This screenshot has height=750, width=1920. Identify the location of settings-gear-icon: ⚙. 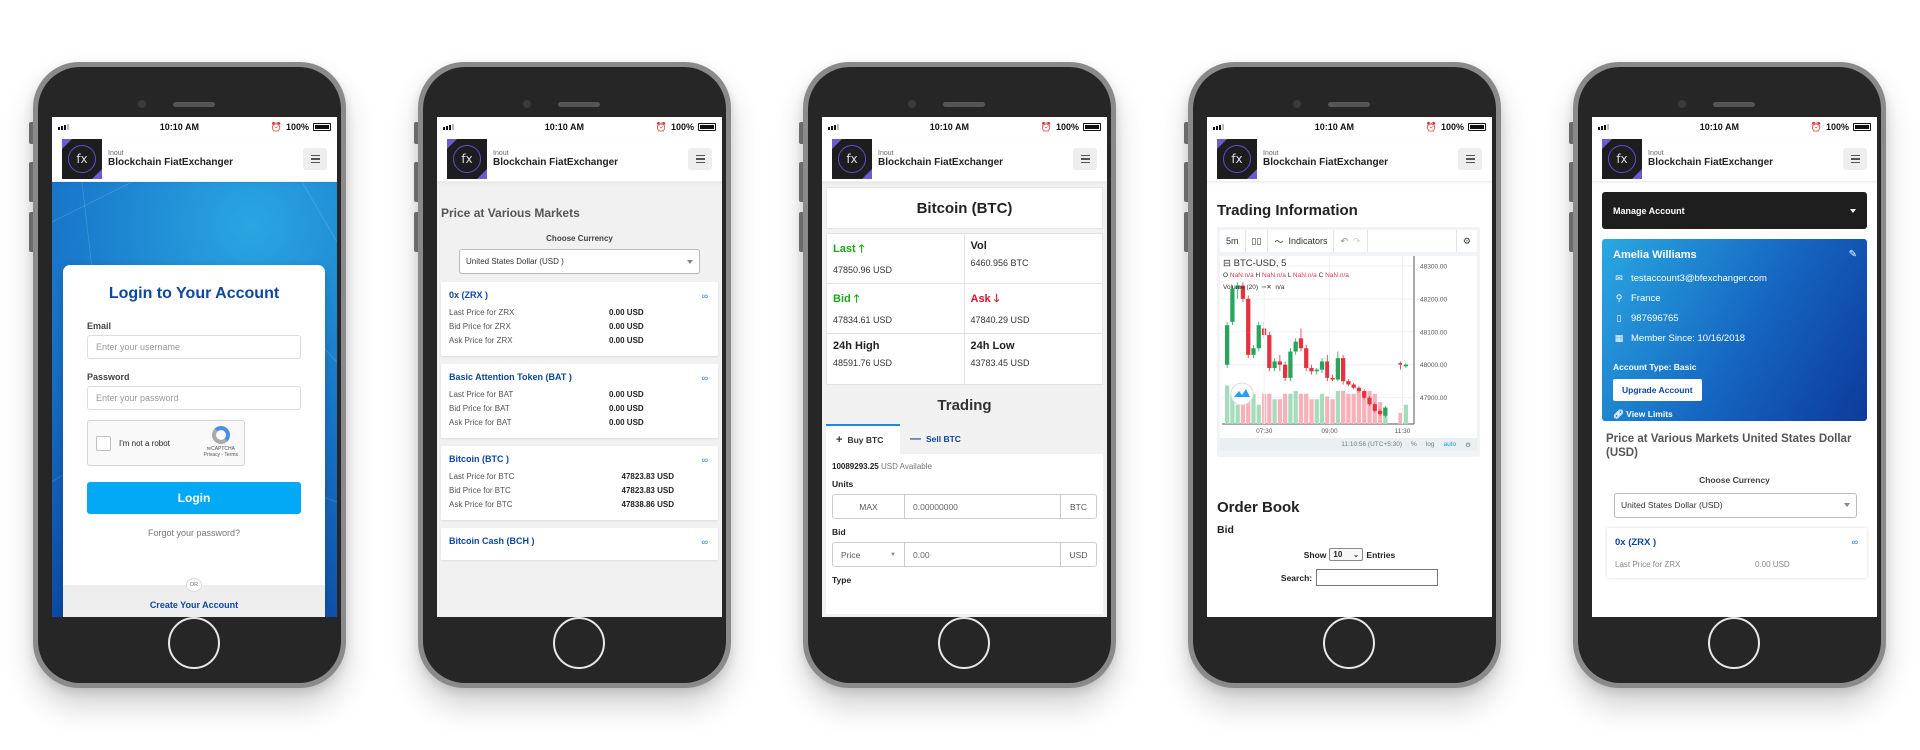
(1466, 241).